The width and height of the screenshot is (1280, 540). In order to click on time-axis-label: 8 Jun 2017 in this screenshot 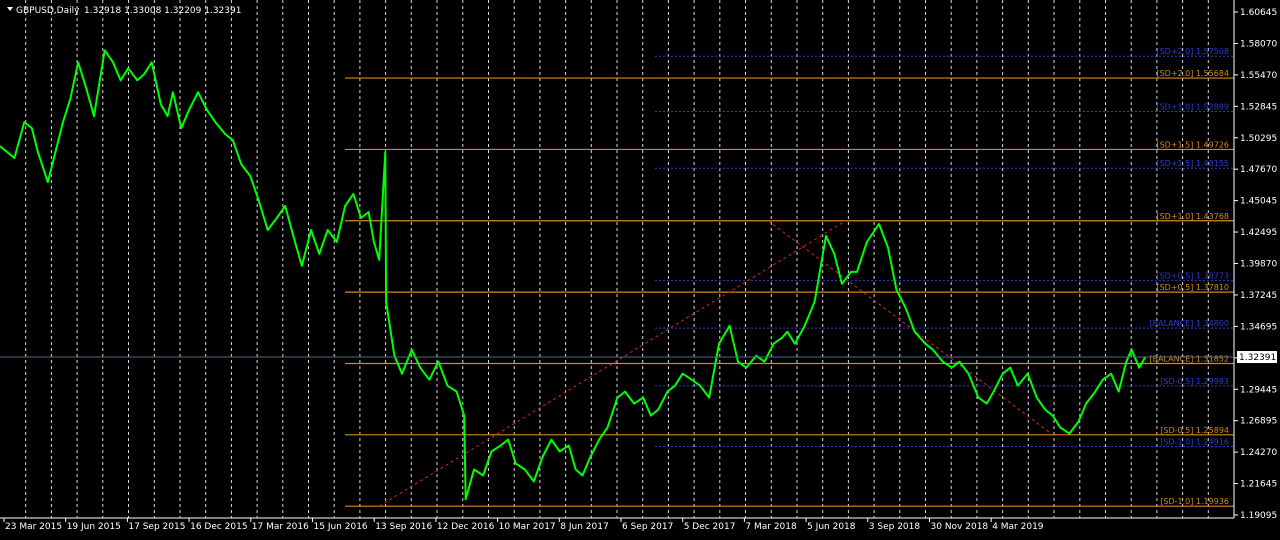, I will do `click(584, 527)`.